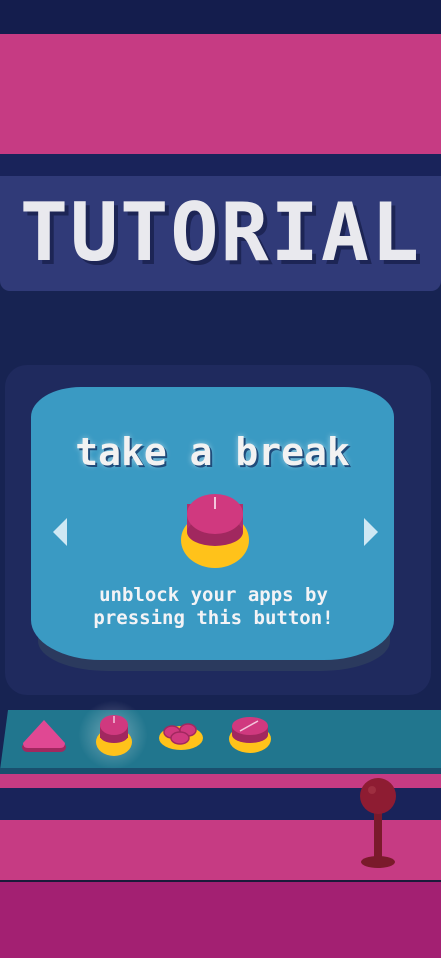 The image size is (441, 958). What do you see at coordinates (371, 532) in the screenshot?
I see `chevron-right-icon` at bounding box center [371, 532].